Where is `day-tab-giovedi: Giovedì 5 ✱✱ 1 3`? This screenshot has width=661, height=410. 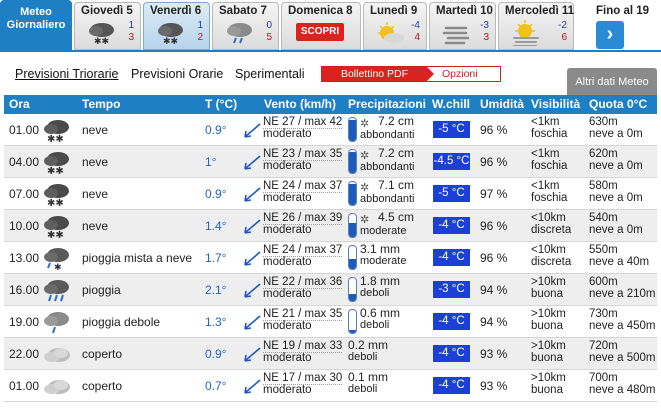
day-tab-giovedi: Giovedì 5 ✱✱ 1 3 is located at coordinates (107, 26).